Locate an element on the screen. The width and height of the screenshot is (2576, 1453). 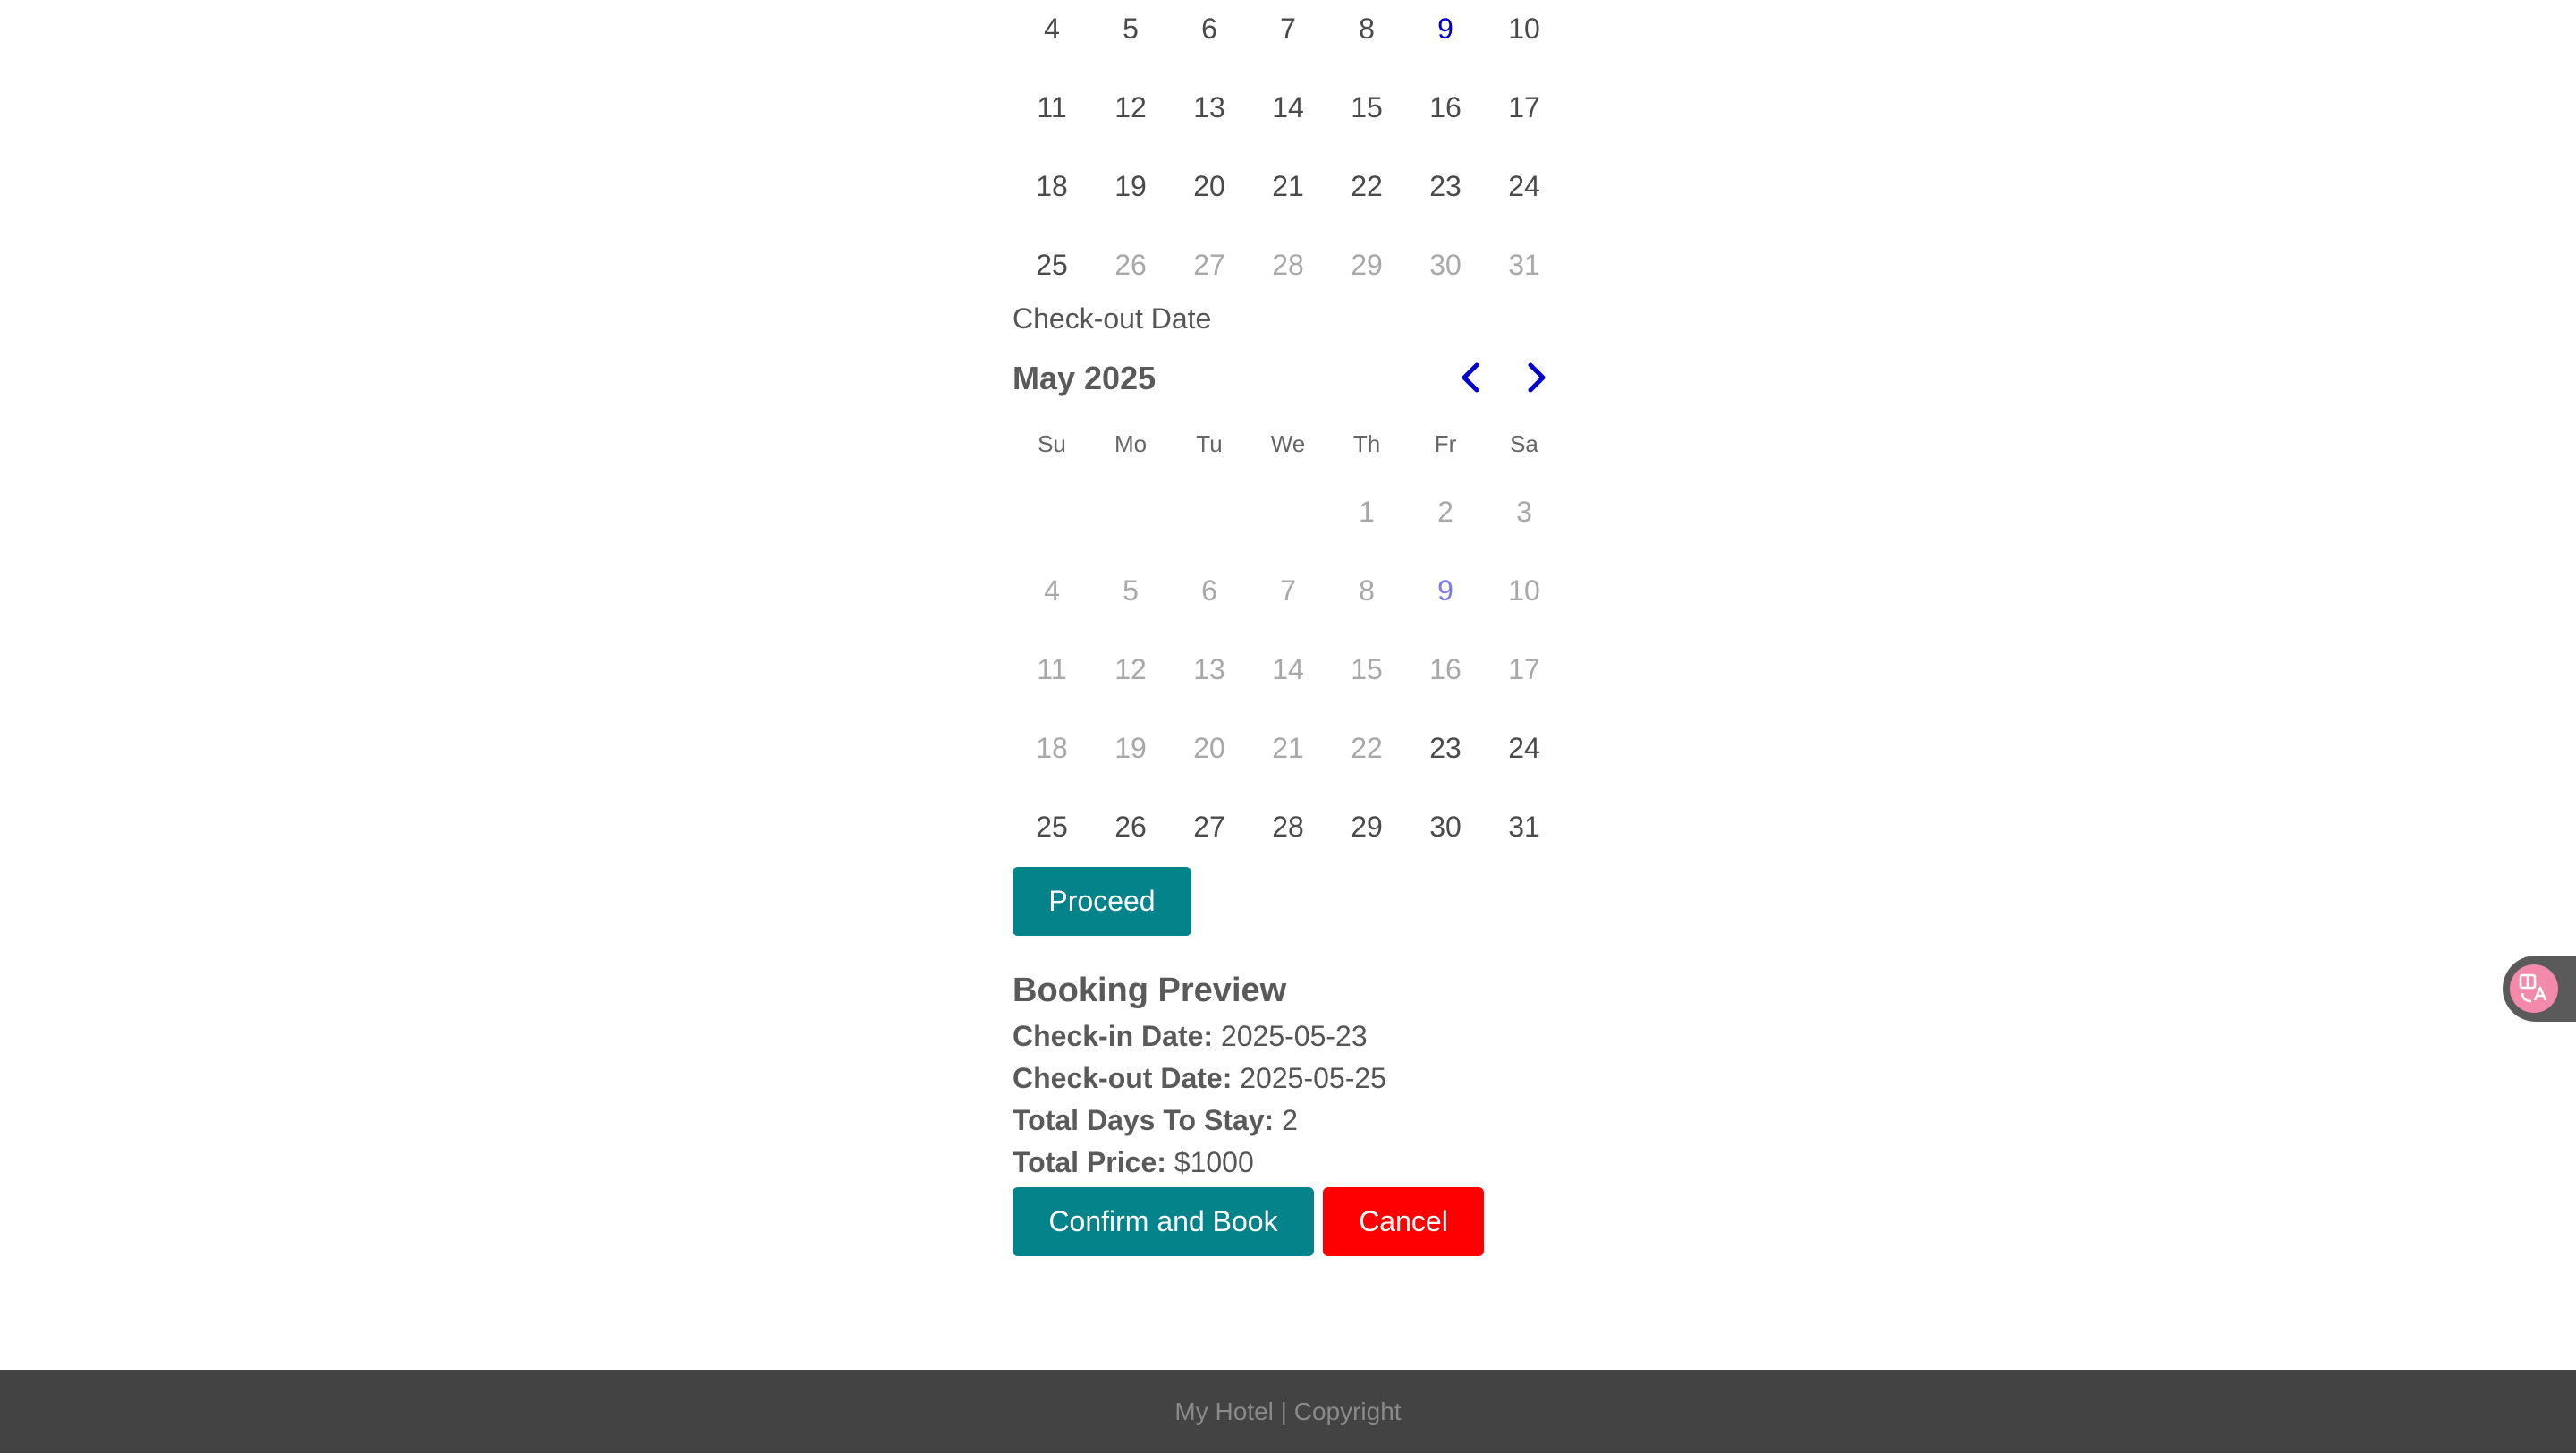
checkout-day-cell: 29 is located at coordinates (1366, 826).